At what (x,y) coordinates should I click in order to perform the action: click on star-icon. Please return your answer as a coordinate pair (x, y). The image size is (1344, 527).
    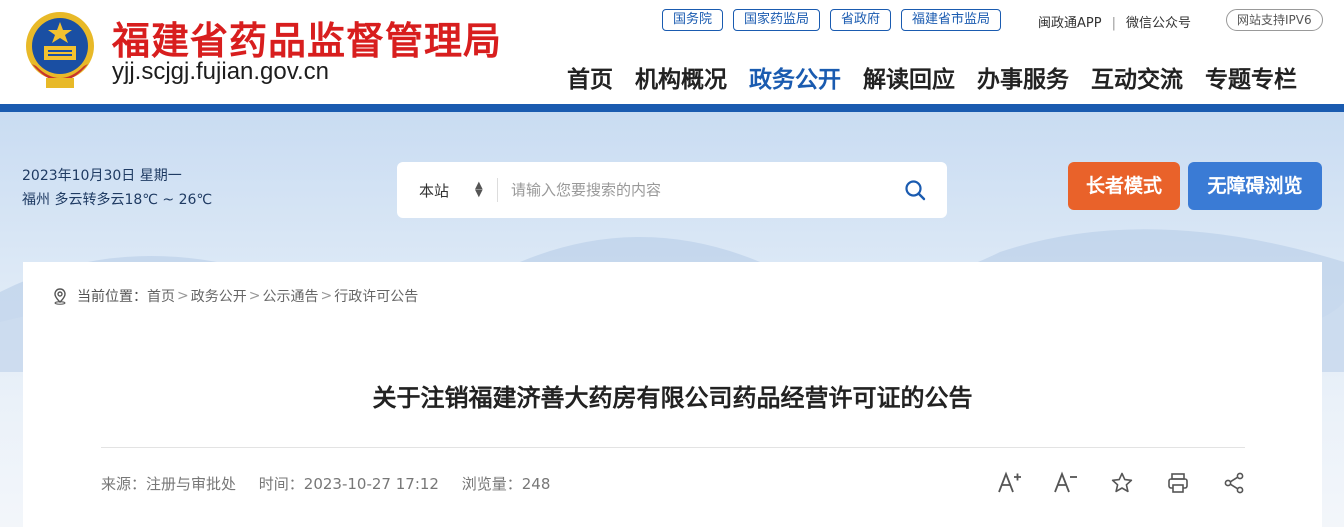
    Looking at the image, I should click on (1122, 483).